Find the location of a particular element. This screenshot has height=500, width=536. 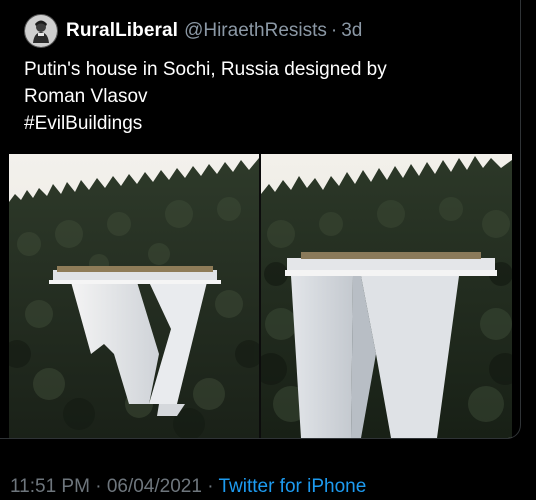

user-avatar-icon is located at coordinates (41, 31).